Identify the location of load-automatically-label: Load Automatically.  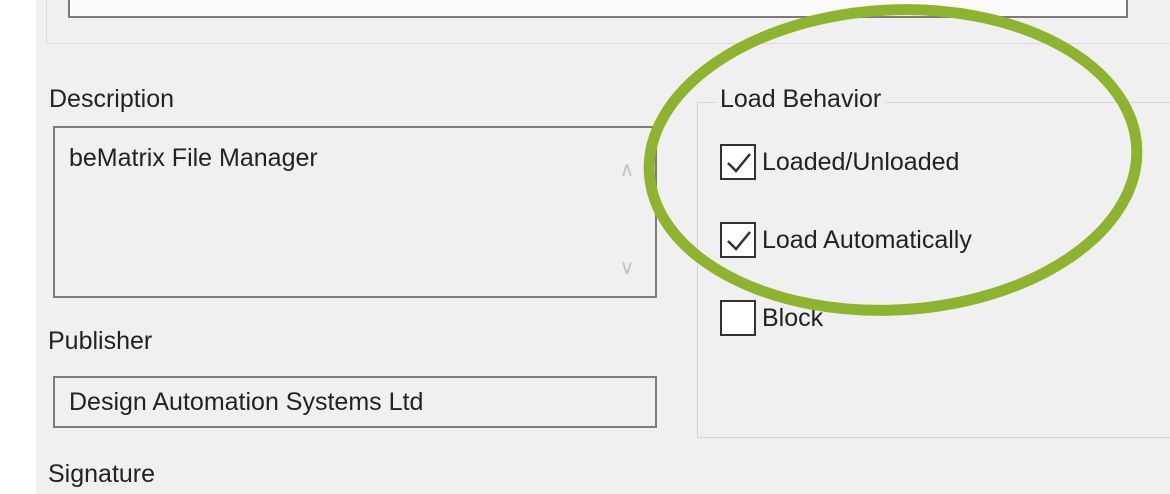
(867, 239).